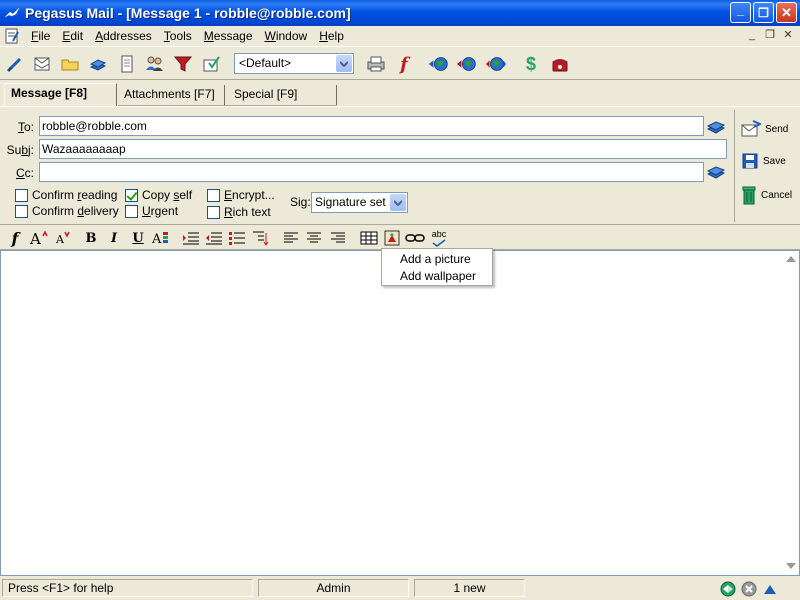 The height and width of the screenshot is (600, 800). Describe the element at coordinates (355, 202) in the screenshot. I see `signature-select-value: Signature set 1` at that location.